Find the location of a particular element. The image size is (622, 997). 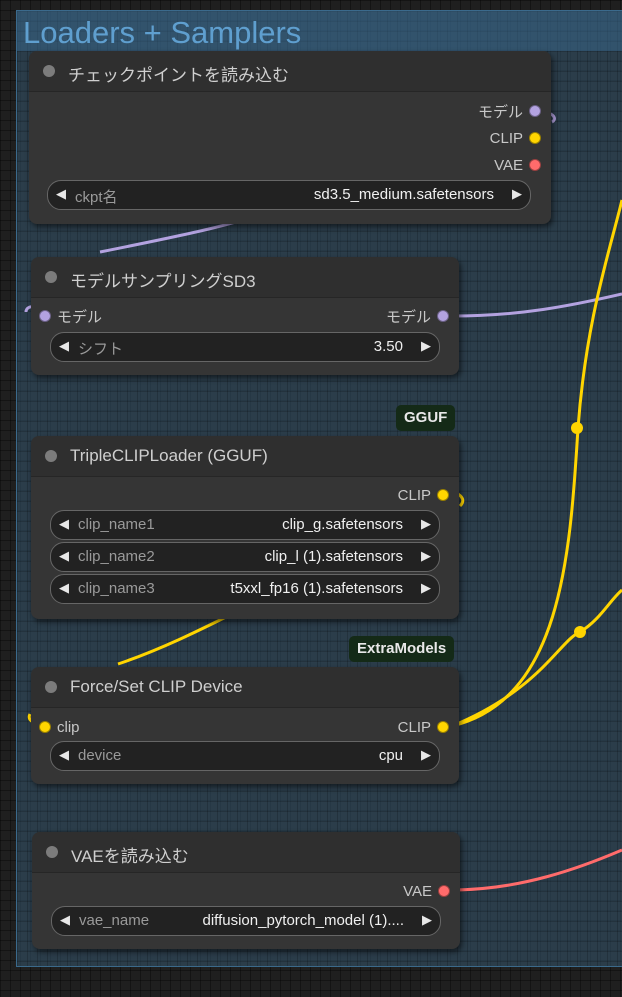

vae-wire-out is located at coordinates (536, 870).